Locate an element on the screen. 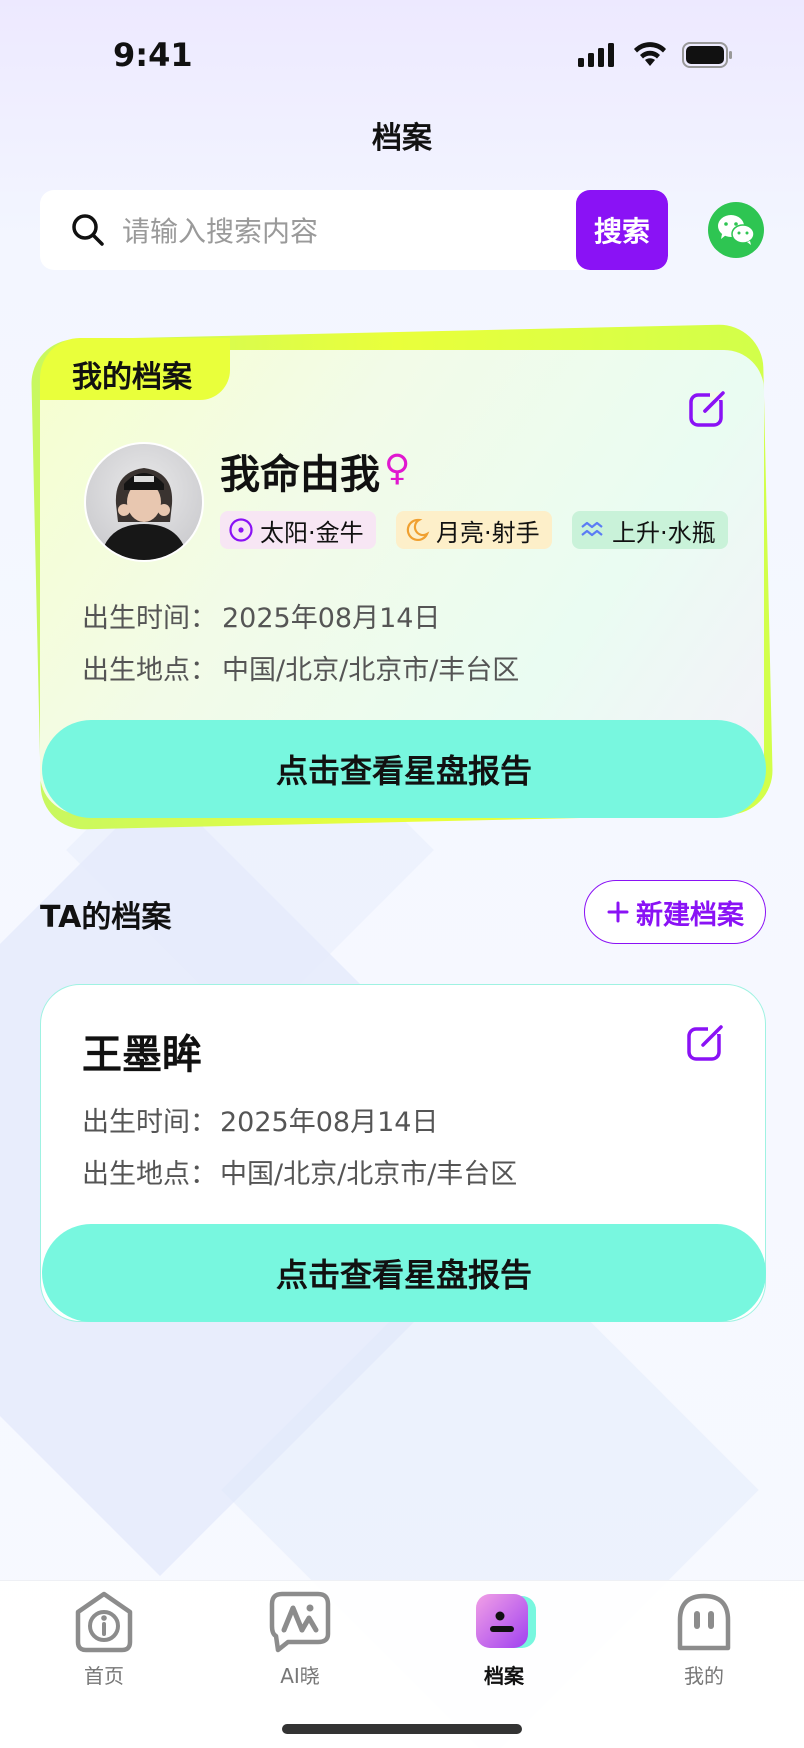 The image size is (804, 1748). tab-label: 档案 is located at coordinates (504, 1676).